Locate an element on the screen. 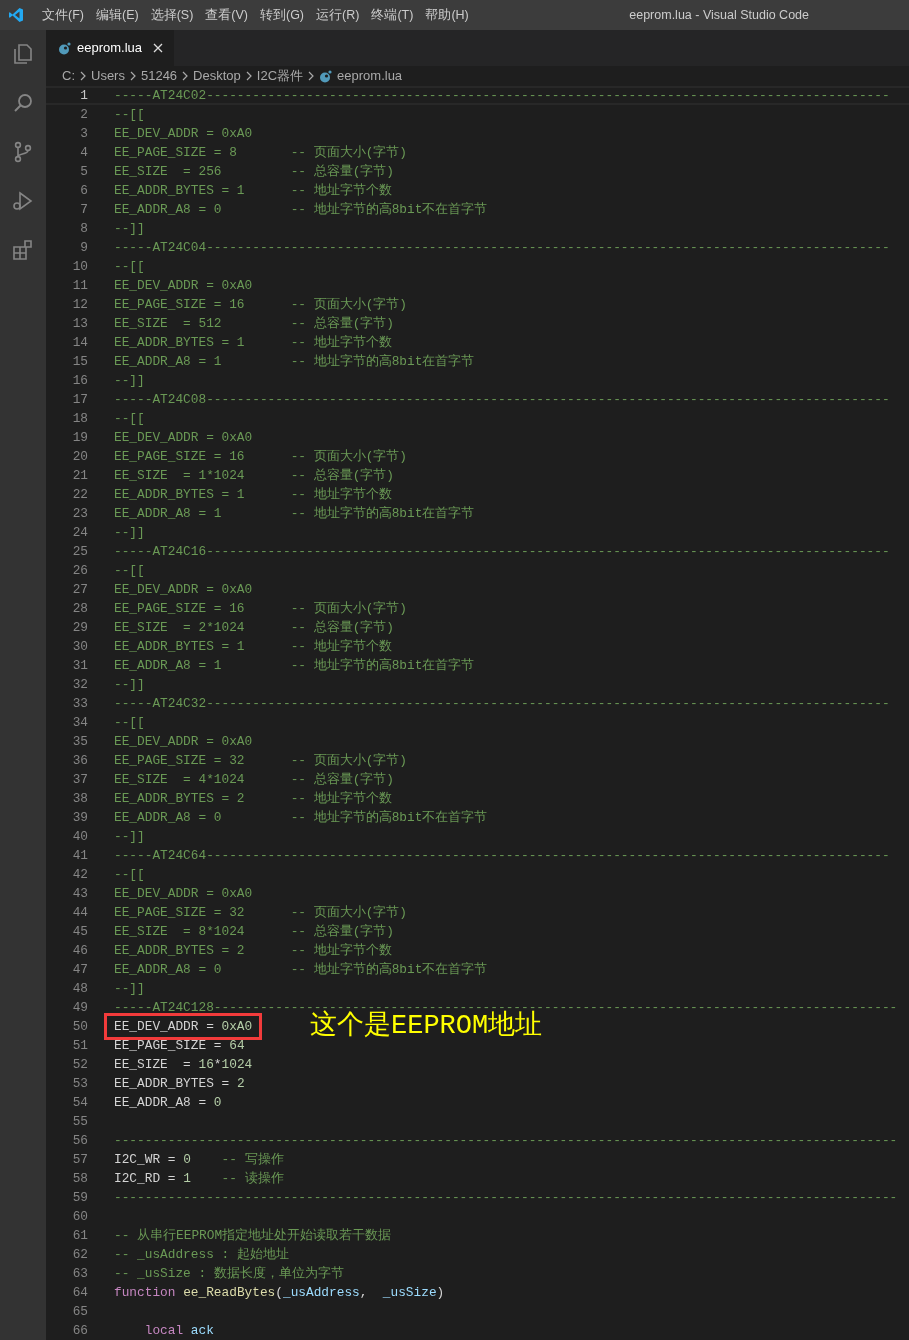 This screenshot has width=909, height=1340. line-number: 37 is located at coordinates (79, 780).